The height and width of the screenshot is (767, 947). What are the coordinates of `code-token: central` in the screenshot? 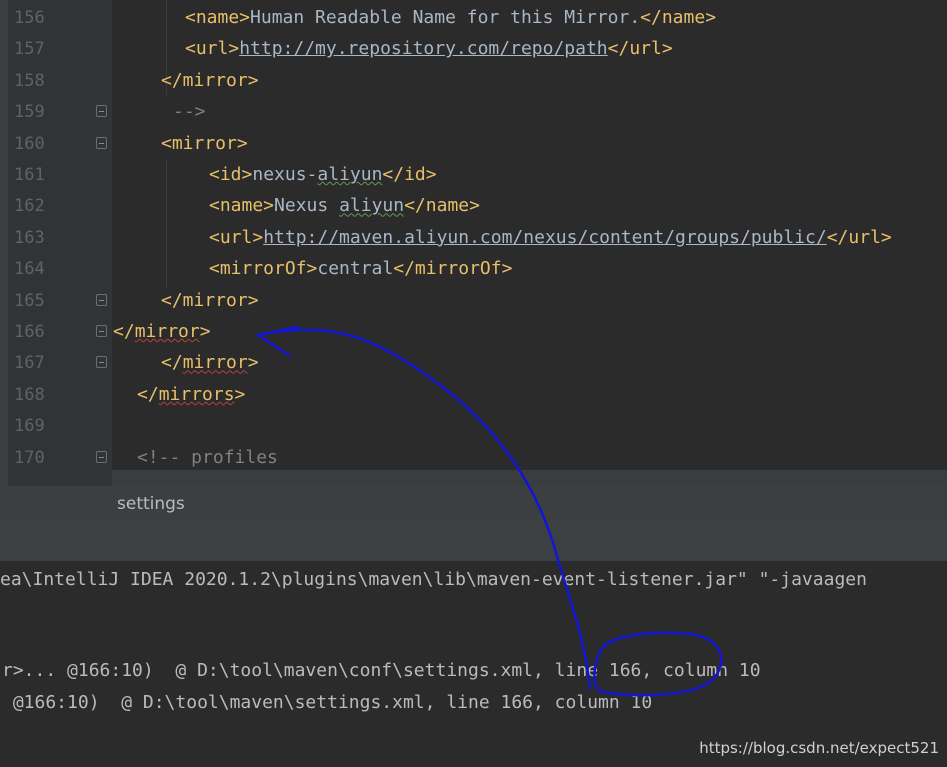 It's located at (355, 269).